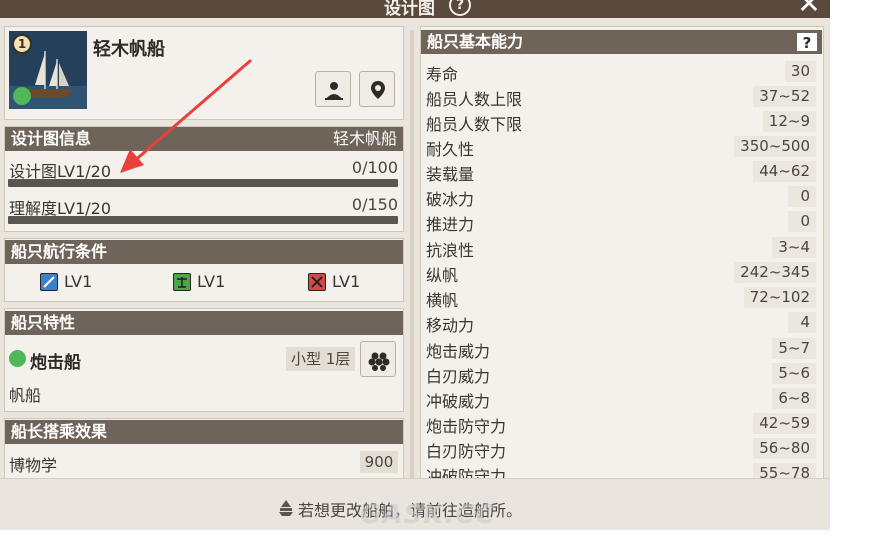 This screenshot has height=542, width=872. Describe the element at coordinates (784, 423) in the screenshot. I see `stat-value: 42~59` at that location.